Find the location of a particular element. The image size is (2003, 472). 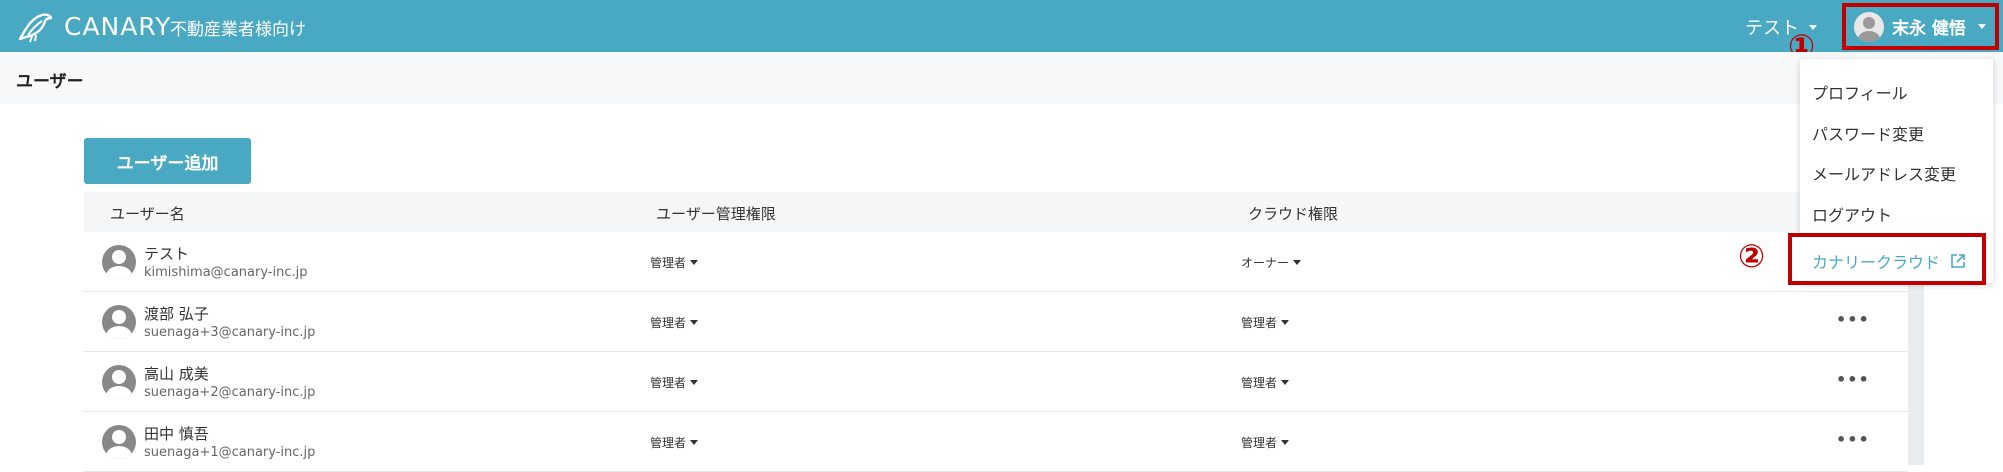

user-dropdown-menu: プロフィール パスワード変更 メールアドレス変更 ログアウト カナリークラウド is located at coordinates (1890, 172).